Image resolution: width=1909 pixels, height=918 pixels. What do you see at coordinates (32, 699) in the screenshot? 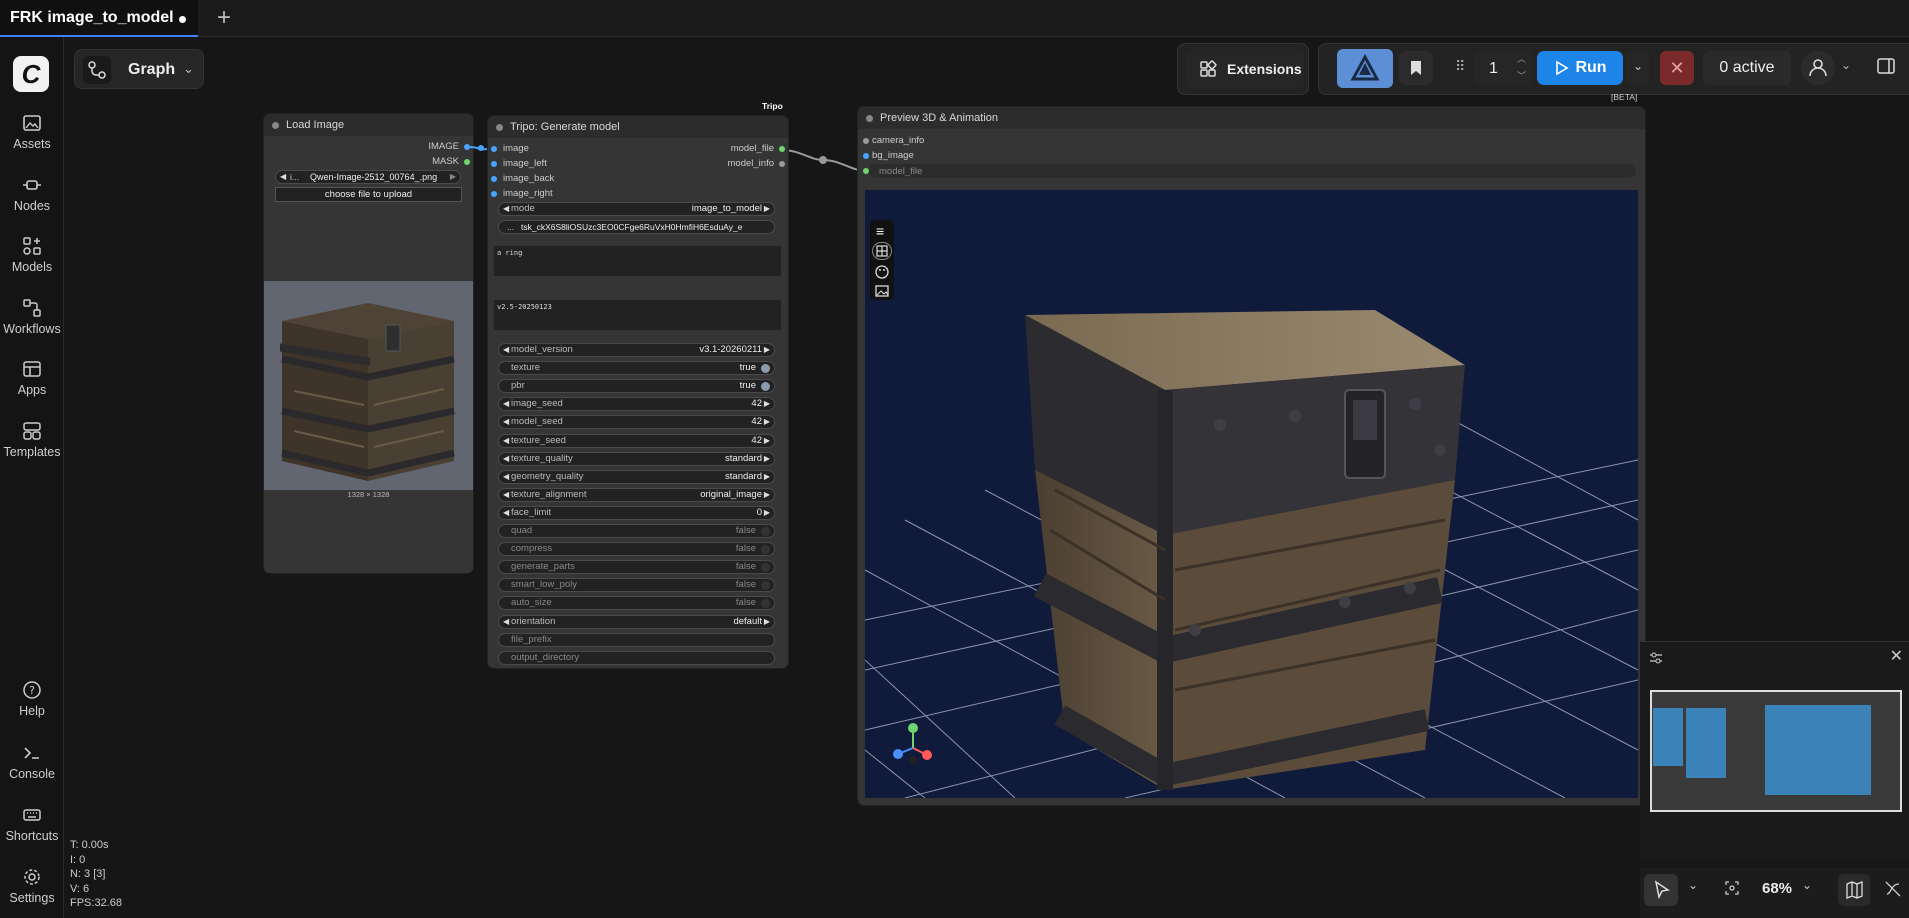
I see `sidebar-item-help: ? Help` at bounding box center [32, 699].